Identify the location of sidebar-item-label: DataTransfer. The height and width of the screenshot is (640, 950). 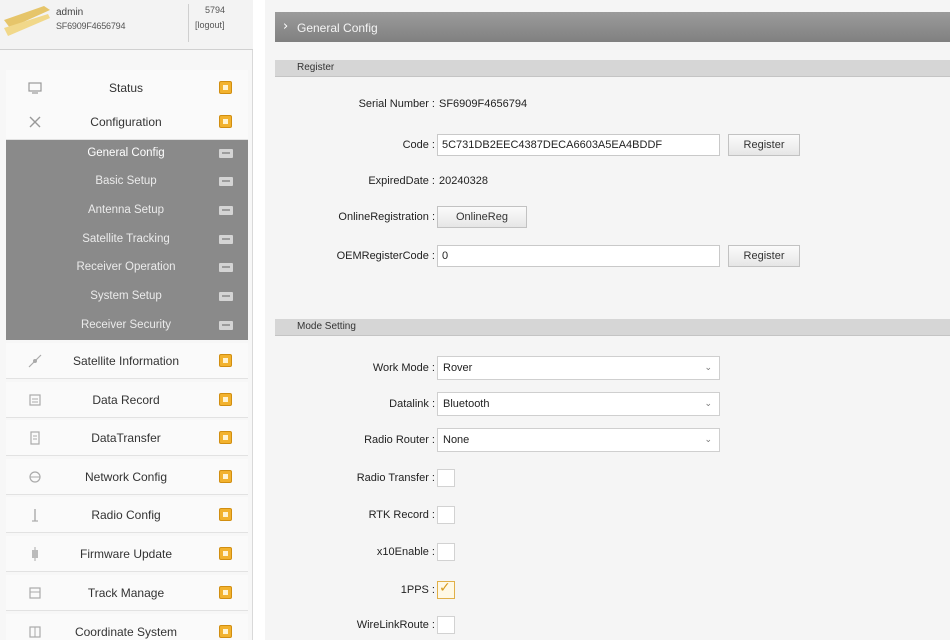
(126, 438).